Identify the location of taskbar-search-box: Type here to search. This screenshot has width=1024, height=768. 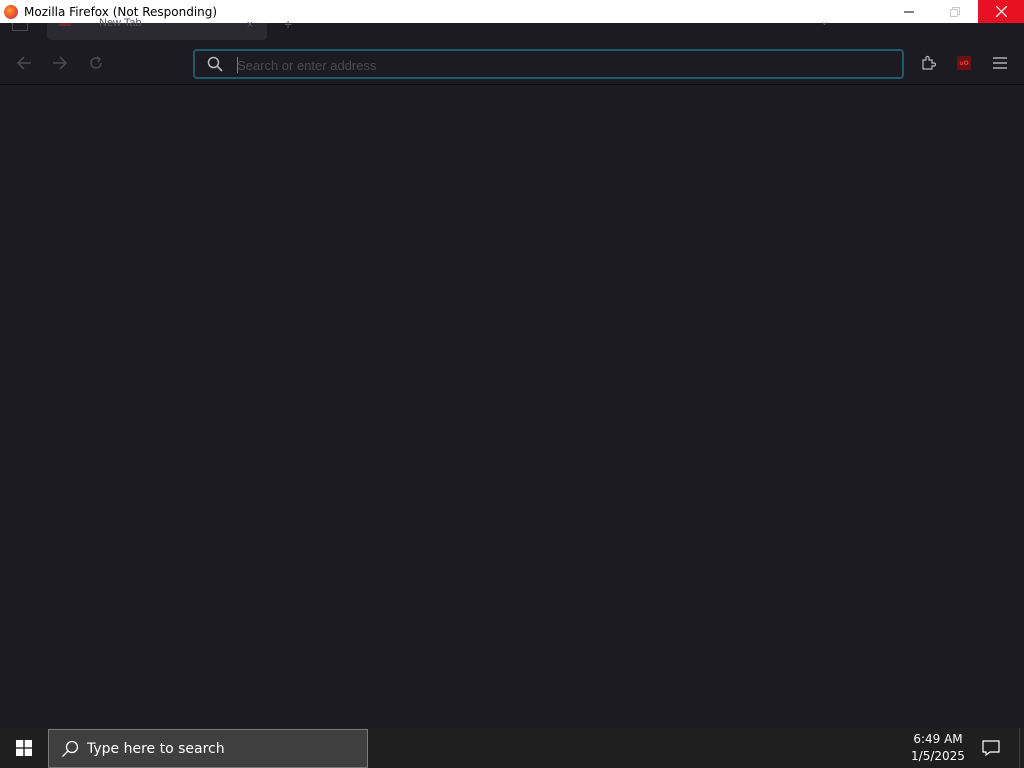
(208, 748).